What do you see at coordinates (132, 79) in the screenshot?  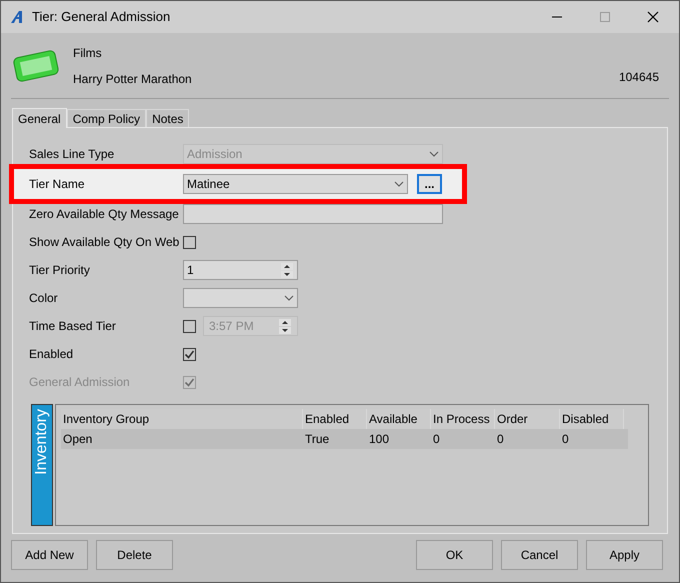 I see `event-name: Harry Potter Marathon` at bounding box center [132, 79].